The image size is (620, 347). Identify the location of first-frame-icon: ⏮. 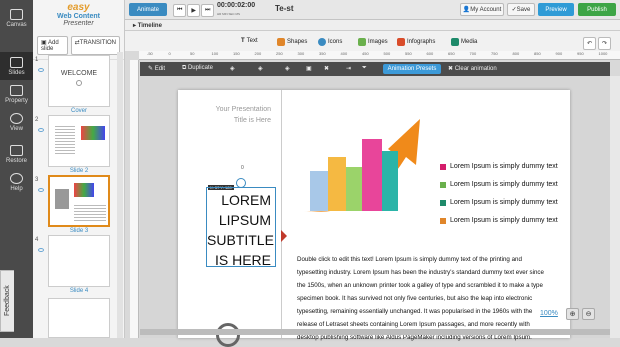
(179, 10).